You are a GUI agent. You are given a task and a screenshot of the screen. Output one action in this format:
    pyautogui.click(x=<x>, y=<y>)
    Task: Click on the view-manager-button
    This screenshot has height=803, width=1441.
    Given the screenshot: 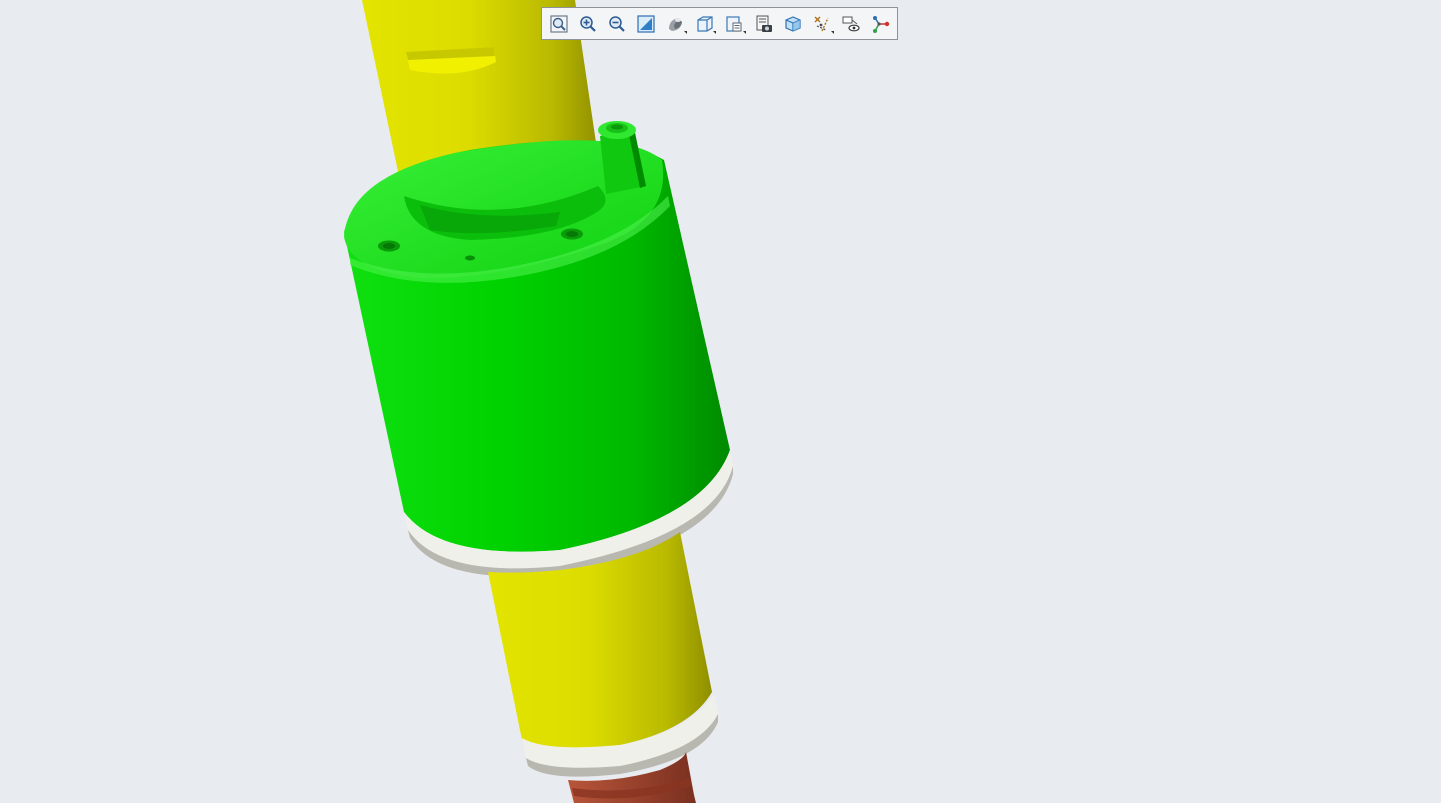 What is the action you would take?
    pyautogui.click(x=734, y=23)
    